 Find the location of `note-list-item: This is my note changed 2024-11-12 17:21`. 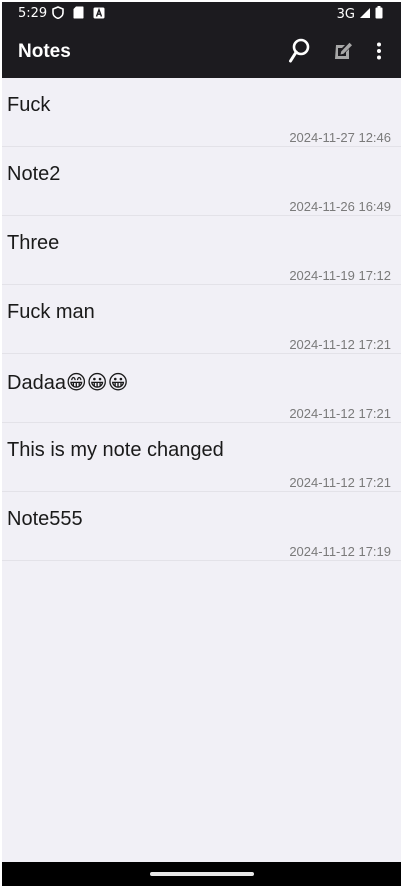

note-list-item: This is my note changed 2024-11-12 17:21 is located at coordinates (201, 457).